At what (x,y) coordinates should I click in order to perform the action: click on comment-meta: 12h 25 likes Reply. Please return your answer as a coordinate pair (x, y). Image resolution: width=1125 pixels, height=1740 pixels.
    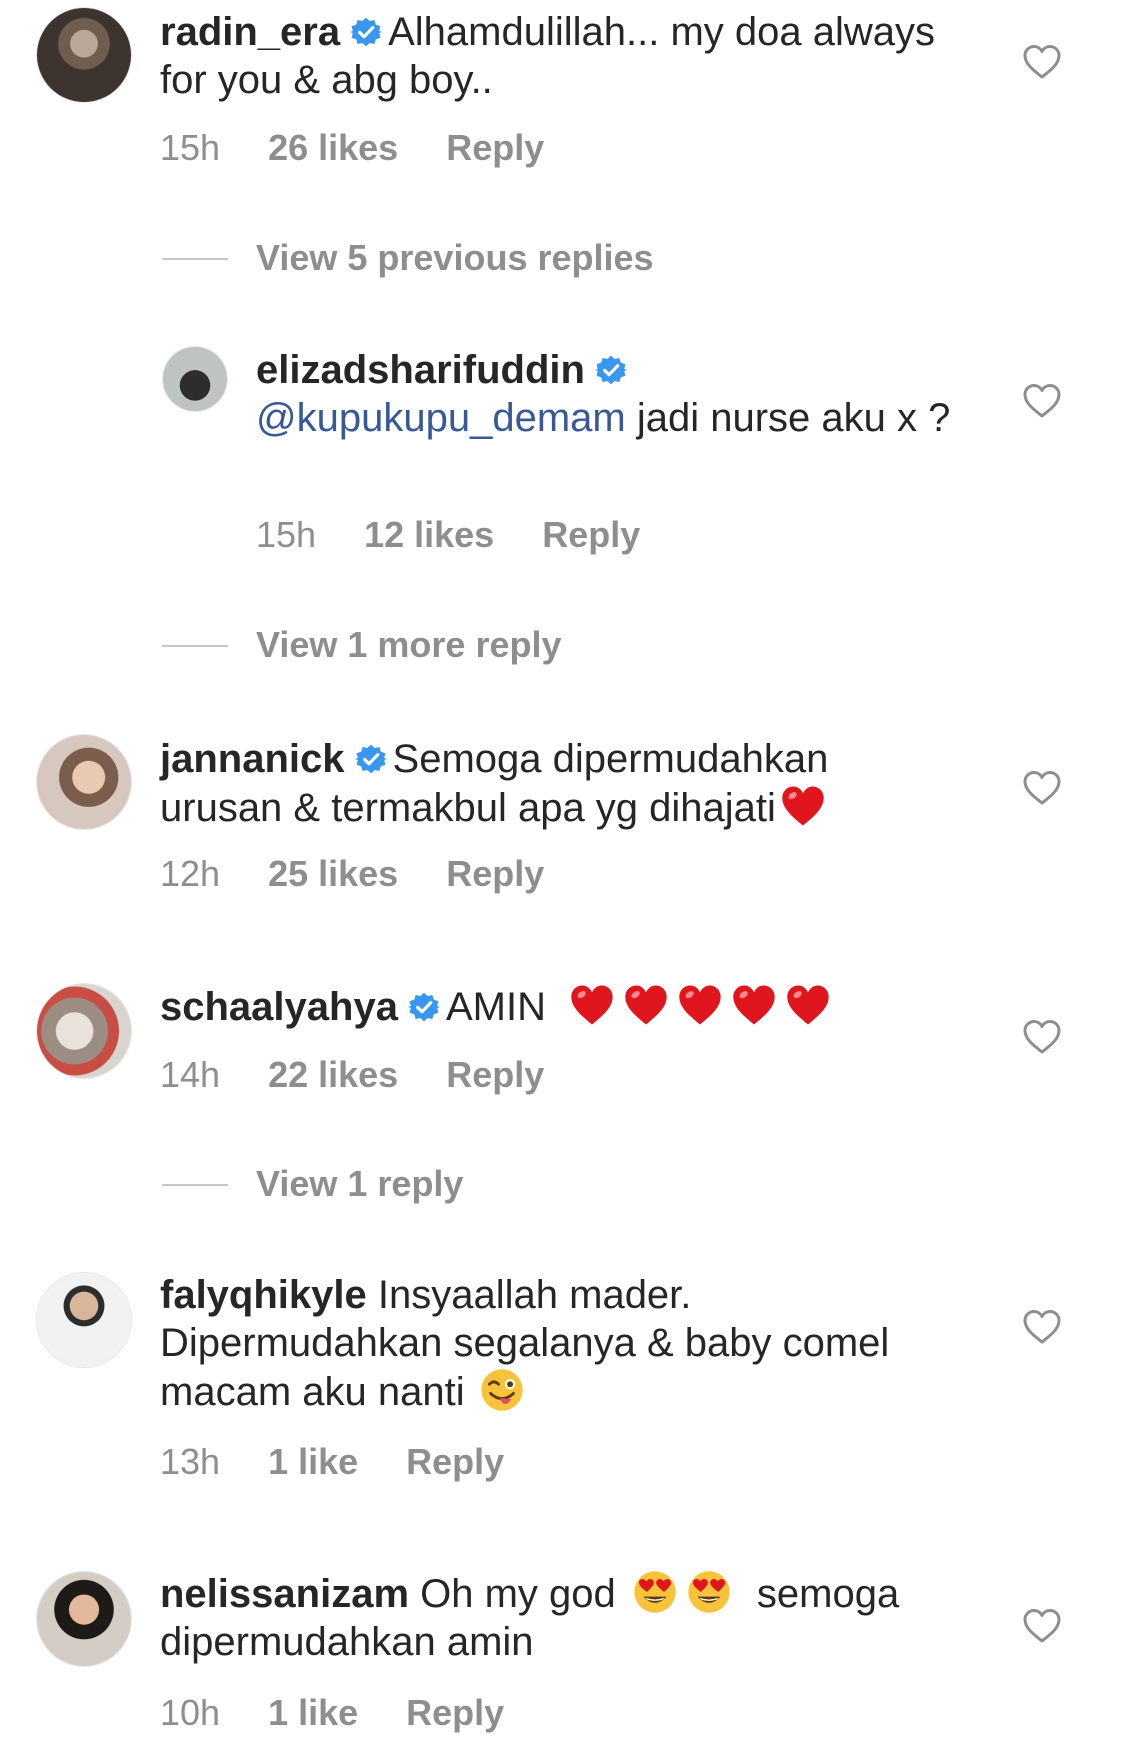
    Looking at the image, I should click on (376, 874).